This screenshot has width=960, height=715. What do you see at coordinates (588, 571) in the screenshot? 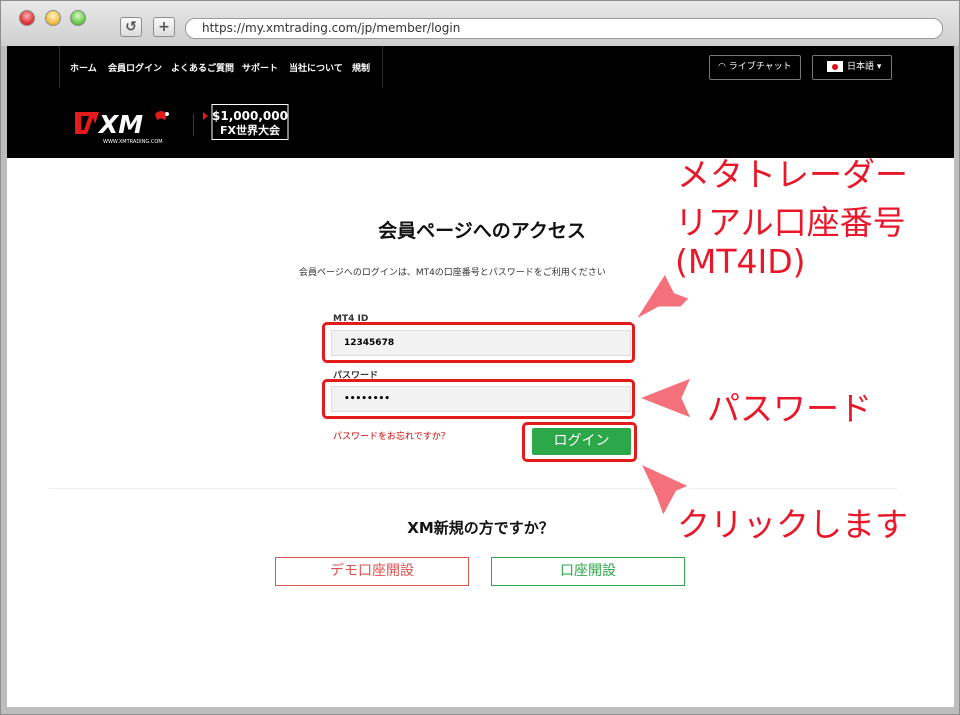
I see `open-real-account-button: 口座開設` at bounding box center [588, 571].